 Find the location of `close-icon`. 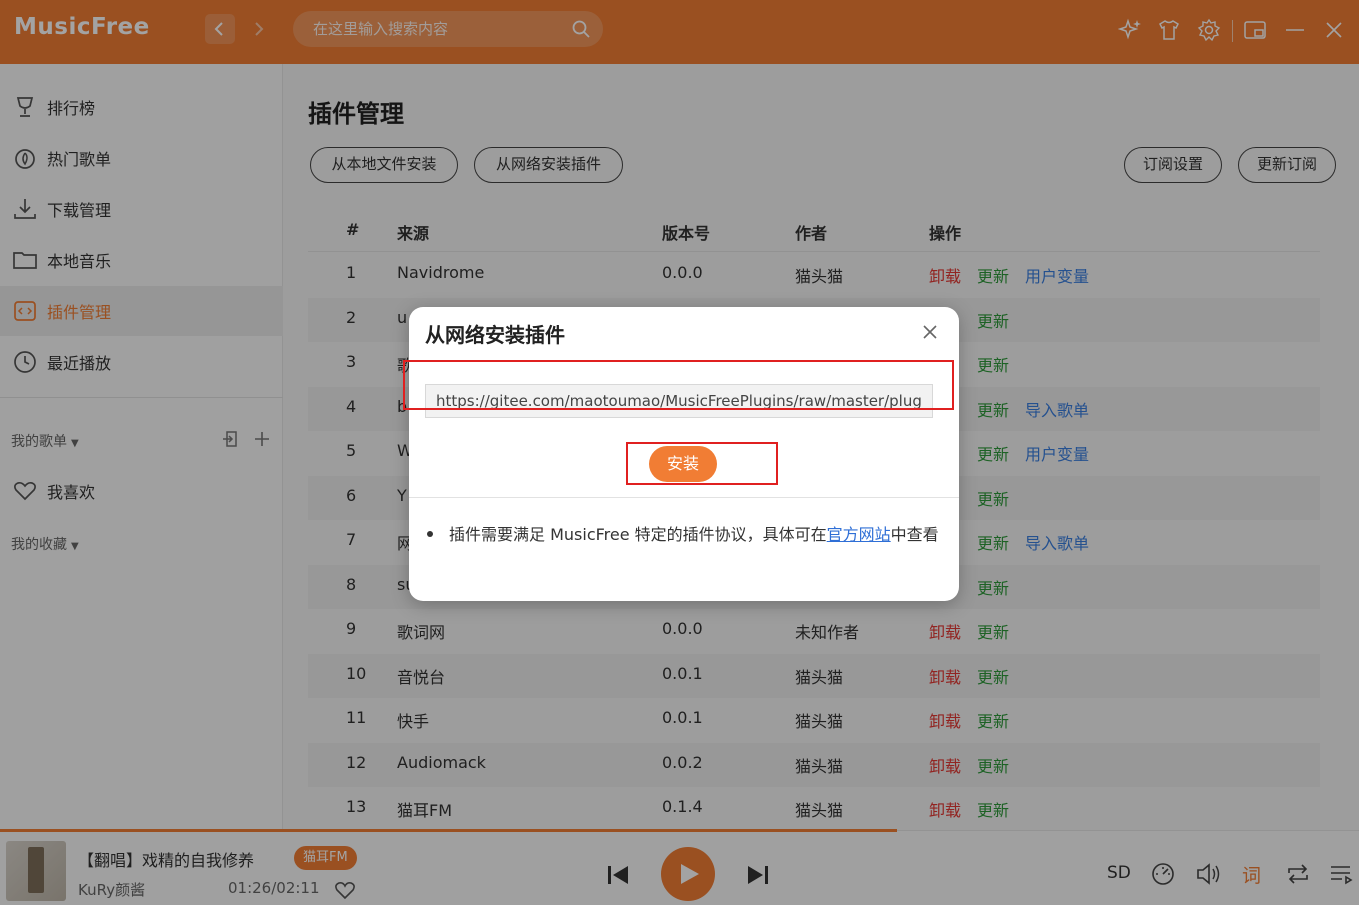

close-icon is located at coordinates (930, 332).